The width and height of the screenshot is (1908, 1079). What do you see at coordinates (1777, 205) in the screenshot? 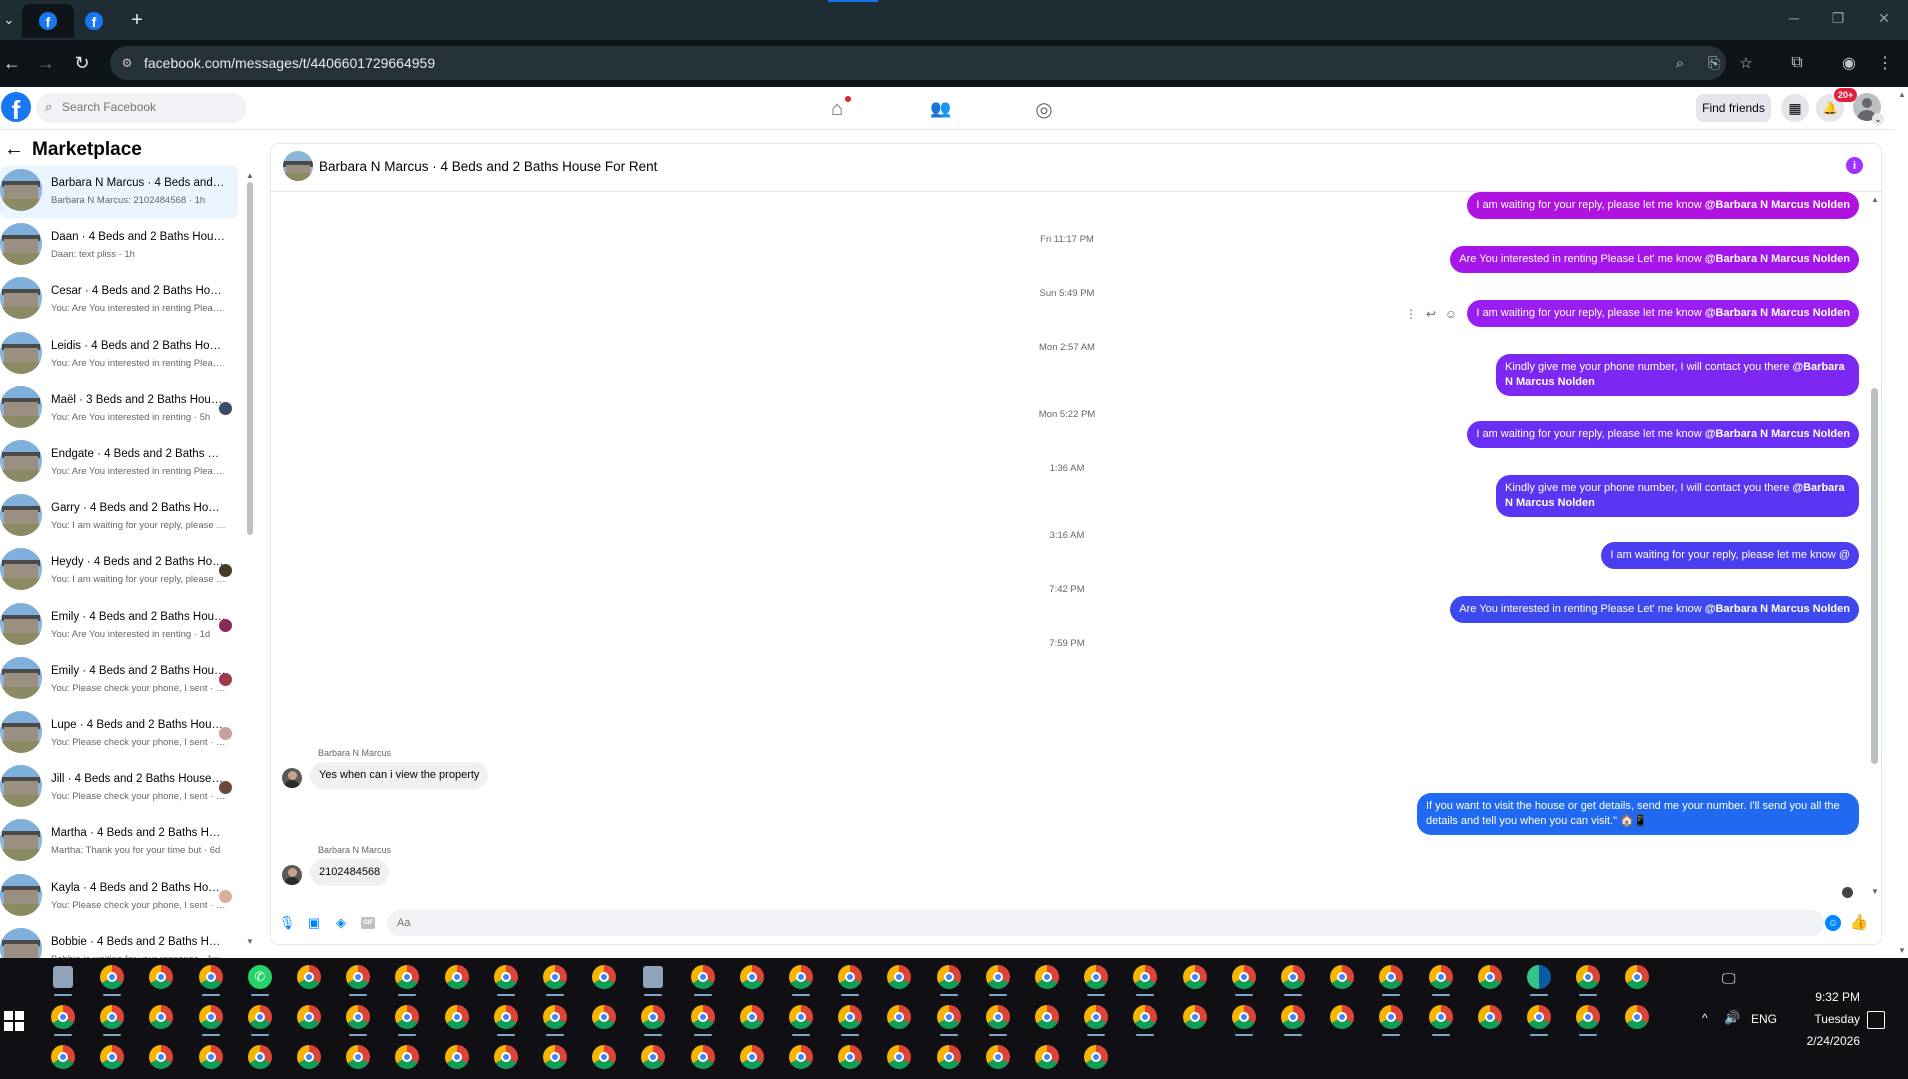
I see `mention: @Barbara N Marcus Nolden` at bounding box center [1777, 205].